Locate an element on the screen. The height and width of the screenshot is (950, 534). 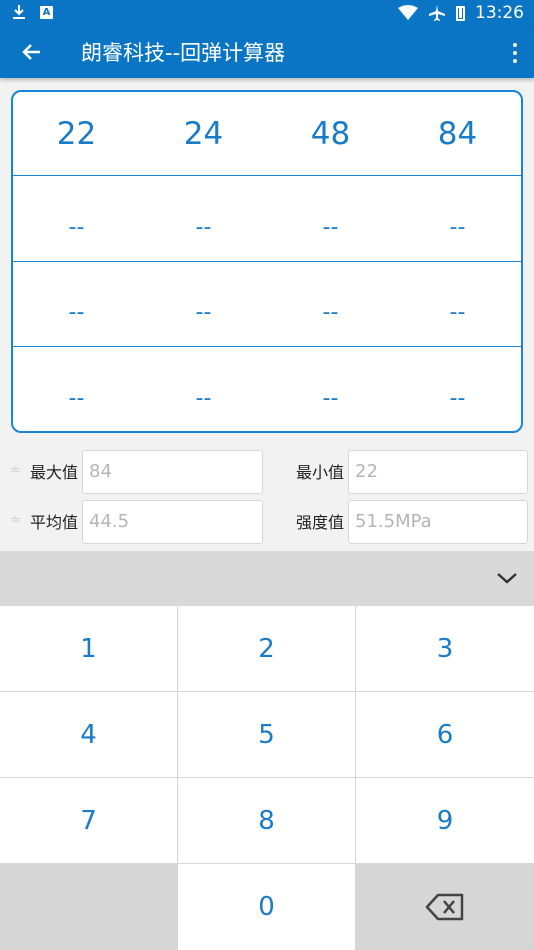
backspace-key is located at coordinates (445, 907).